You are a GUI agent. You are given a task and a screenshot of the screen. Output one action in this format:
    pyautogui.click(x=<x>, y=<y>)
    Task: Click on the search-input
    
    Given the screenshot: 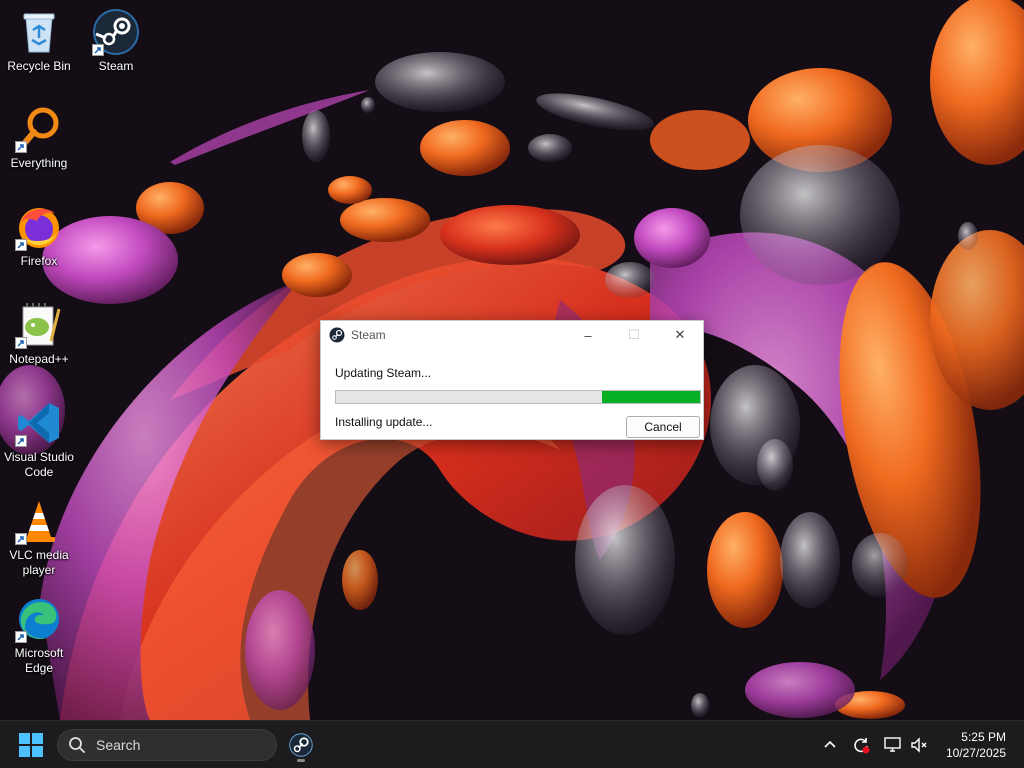 What is the action you would take?
    pyautogui.click(x=181, y=745)
    